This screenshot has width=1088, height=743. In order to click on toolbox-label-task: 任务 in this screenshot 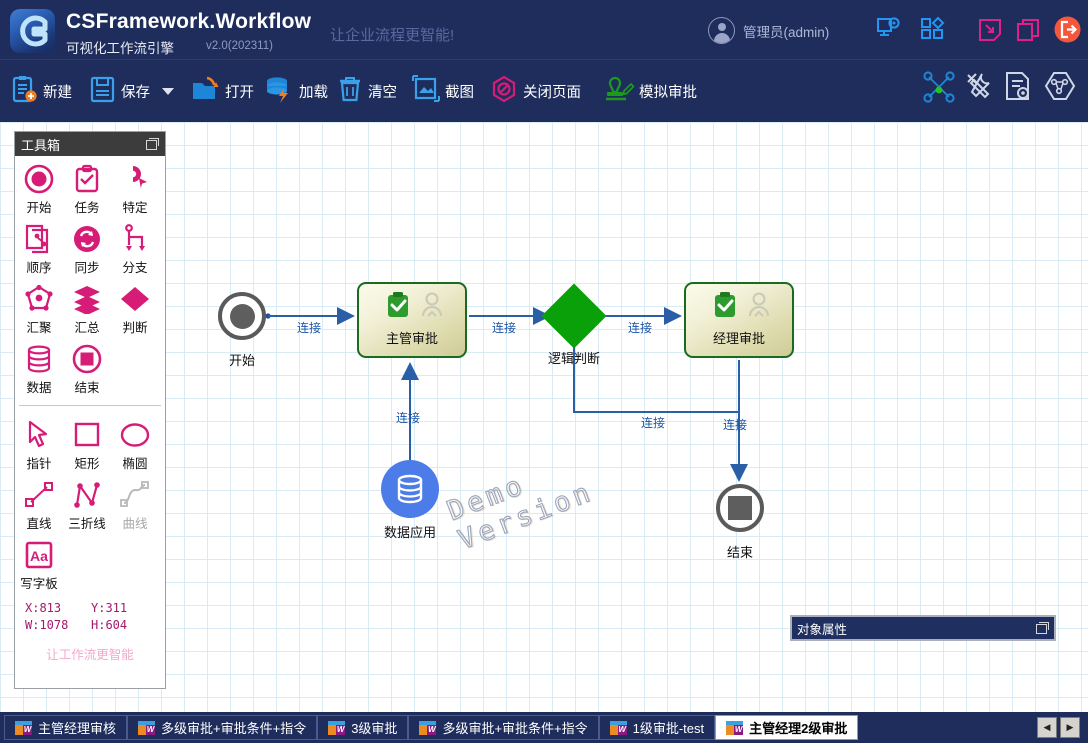, I will do `click(87, 208)`.